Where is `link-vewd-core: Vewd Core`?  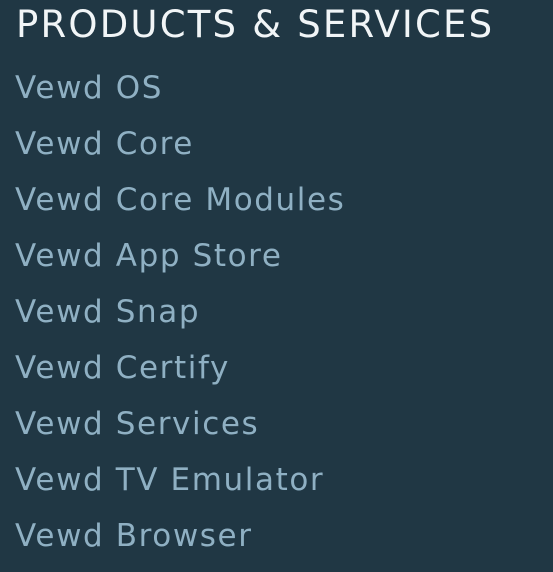 link-vewd-core: Vewd Core is located at coordinates (104, 144).